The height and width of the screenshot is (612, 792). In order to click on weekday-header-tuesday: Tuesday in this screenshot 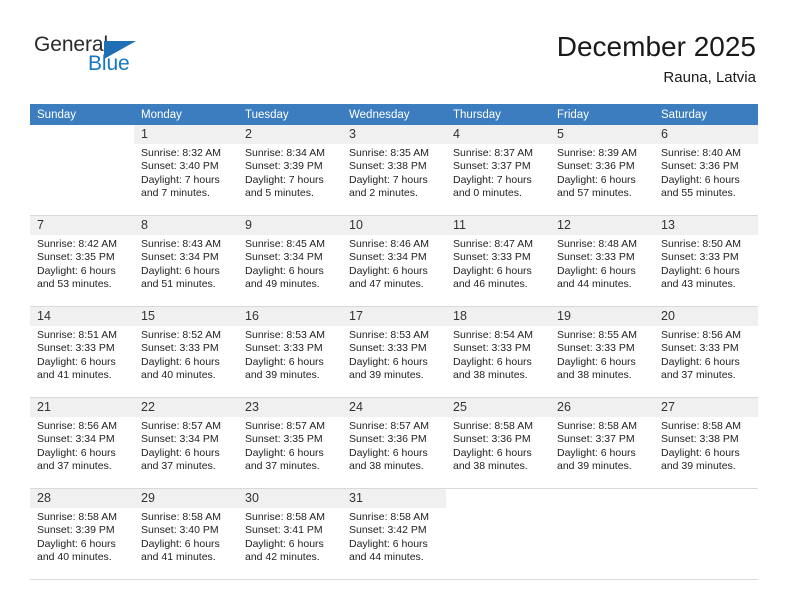, I will do `click(290, 114)`.